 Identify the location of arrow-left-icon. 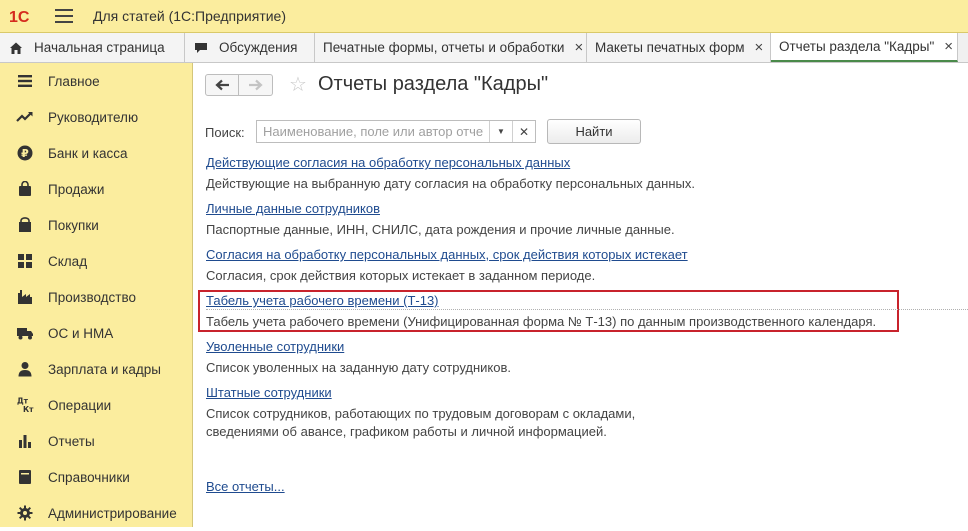
(222, 85).